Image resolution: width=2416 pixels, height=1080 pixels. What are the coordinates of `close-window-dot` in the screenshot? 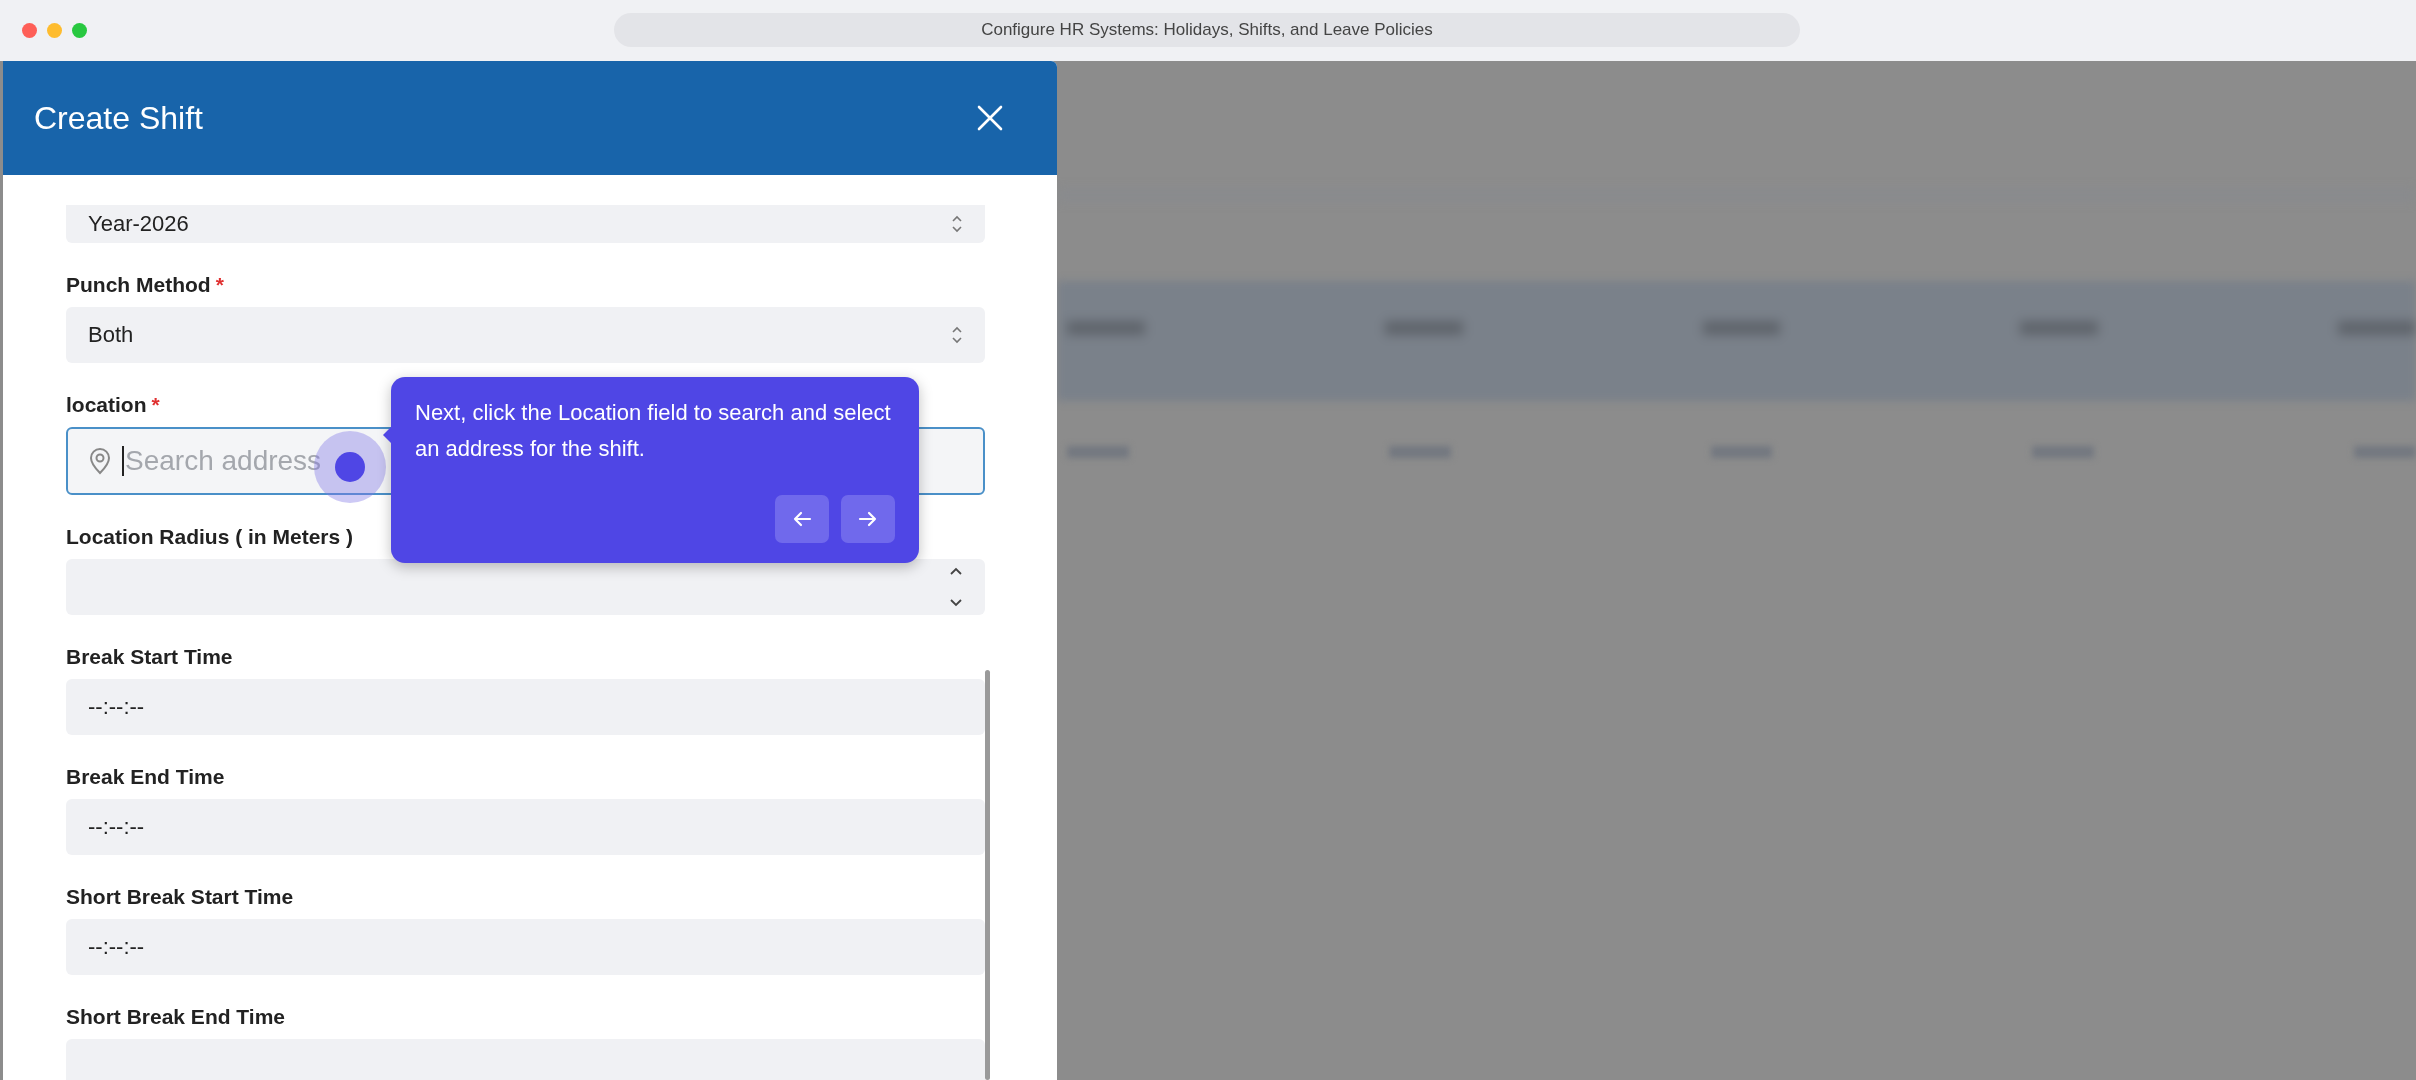 It's located at (29, 30).